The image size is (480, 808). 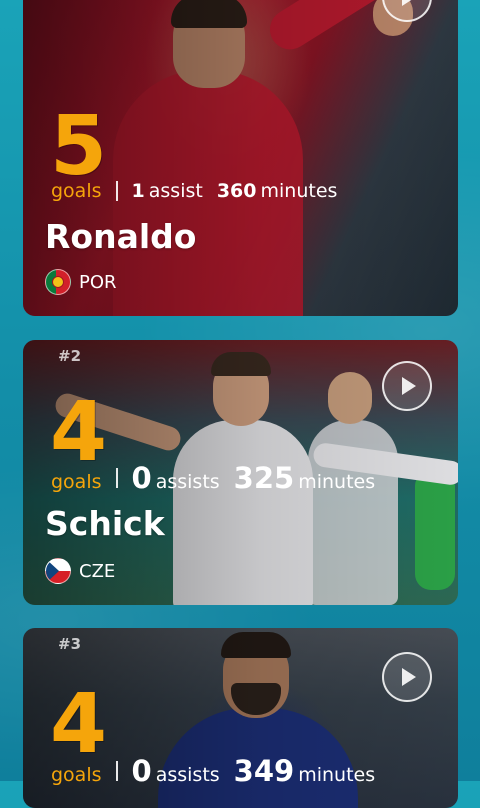 I want to click on assists-label: assist, so click(x=175, y=191).